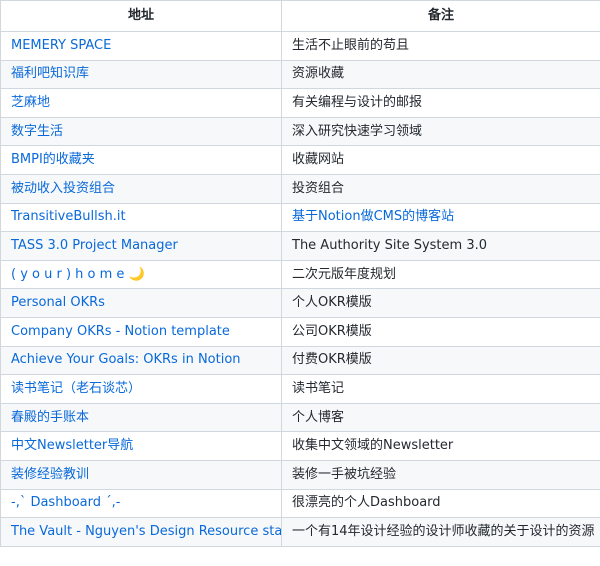 The image size is (600, 566). What do you see at coordinates (141, 474) in the screenshot?
I see `address-cell: 装修经验教训` at bounding box center [141, 474].